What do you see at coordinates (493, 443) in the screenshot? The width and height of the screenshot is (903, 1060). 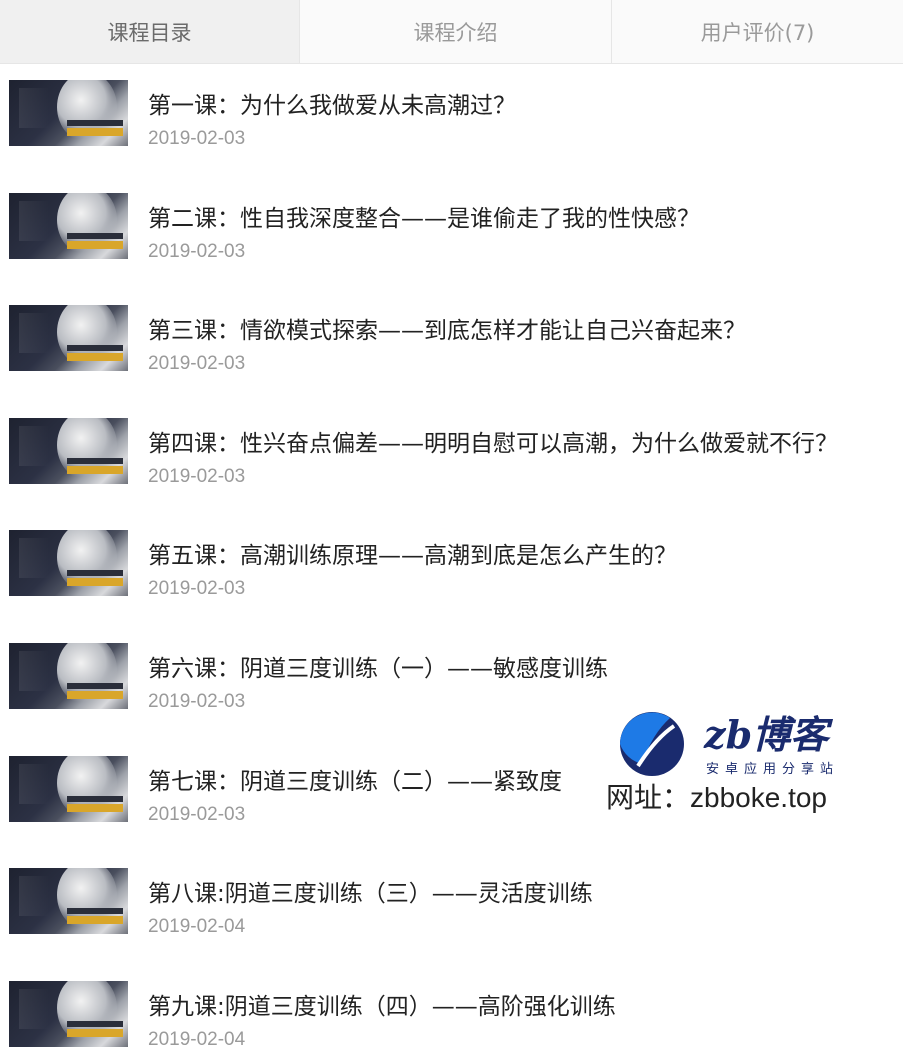 I see `lesson-title: 第四课：性兴奋点偏差——明明自慰可以高潮，为什么做爱就不行？` at bounding box center [493, 443].